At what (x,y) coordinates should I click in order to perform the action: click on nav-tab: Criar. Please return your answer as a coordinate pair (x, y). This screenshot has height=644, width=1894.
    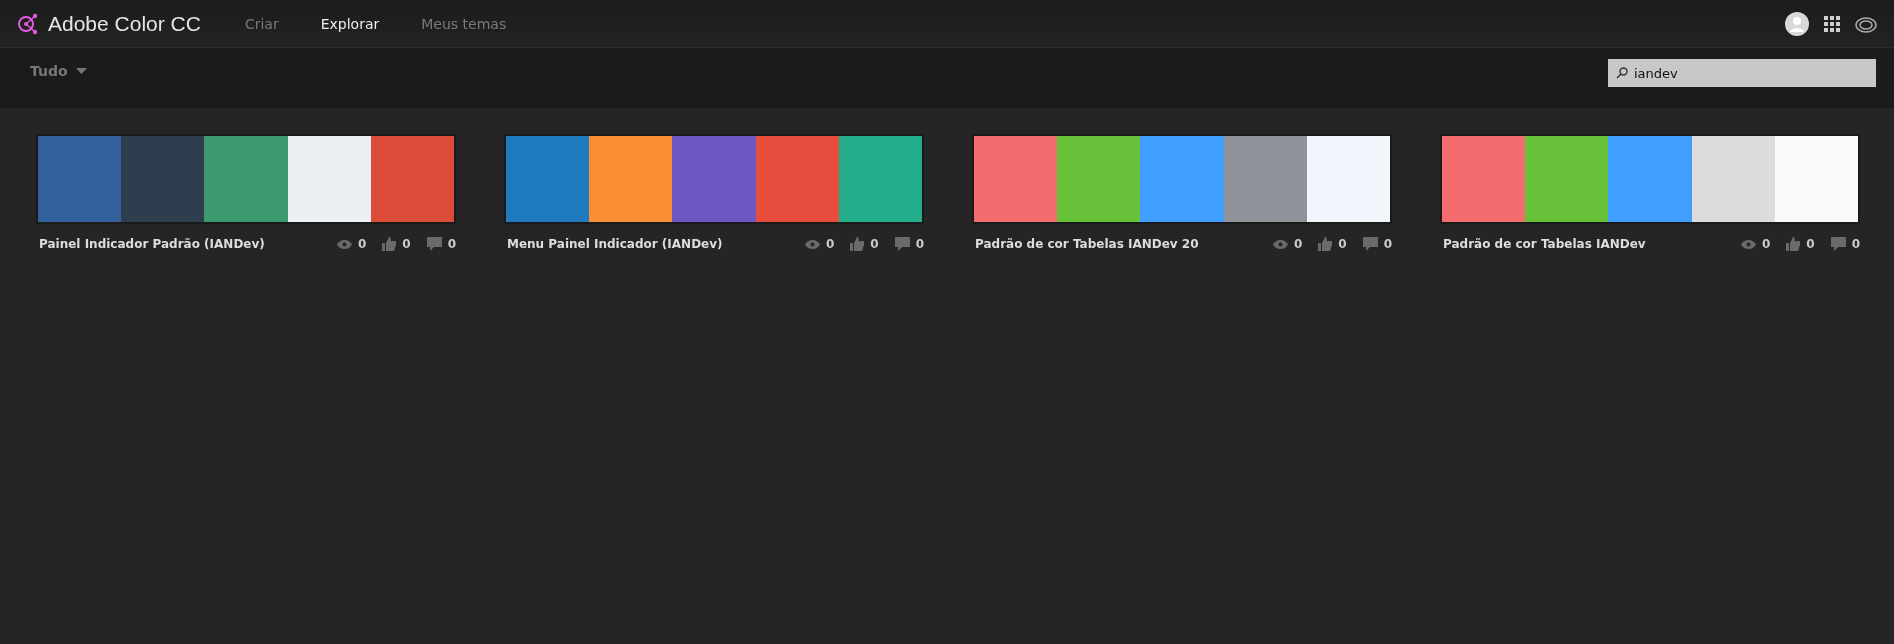
    Looking at the image, I should click on (261, 23).